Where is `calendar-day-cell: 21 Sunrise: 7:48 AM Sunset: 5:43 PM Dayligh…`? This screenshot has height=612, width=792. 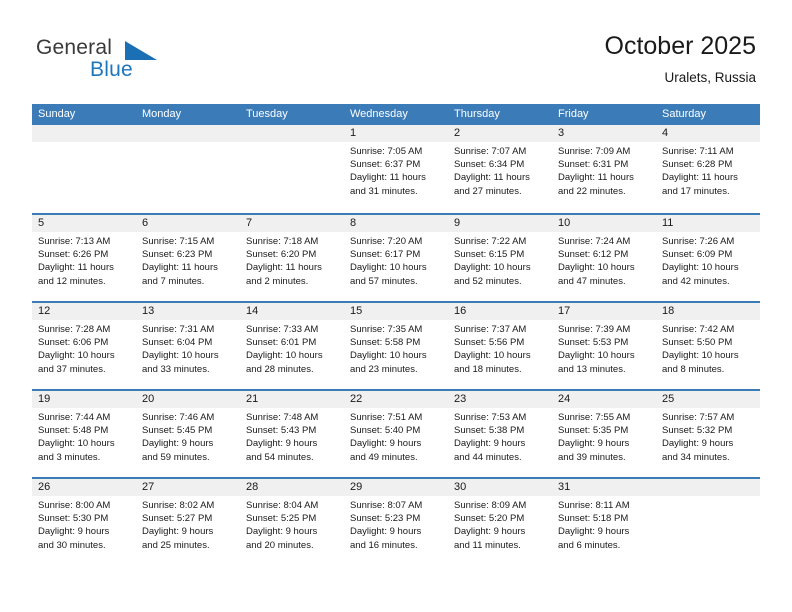 calendar-day-cell: 21 Sunrise: 7:48 AM Sunset: 5:43 PM Dayligh… is located at coordinates (292, 434).